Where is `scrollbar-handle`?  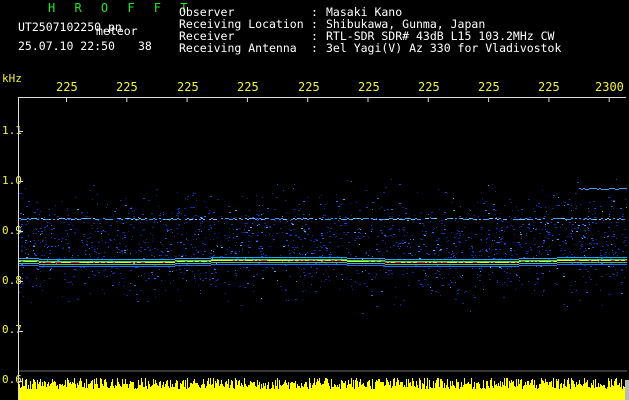
scrollbar-handle is located at coordinates (627, 390).